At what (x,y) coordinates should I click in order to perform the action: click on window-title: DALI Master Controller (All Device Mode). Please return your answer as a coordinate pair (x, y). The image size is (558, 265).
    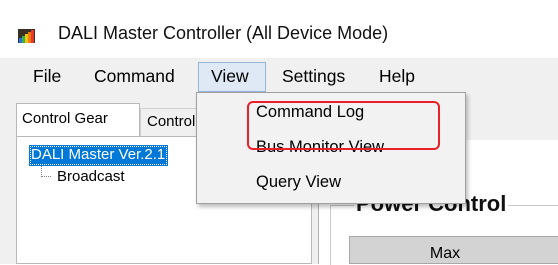
    Looking at the image, I should click on (223, 33).